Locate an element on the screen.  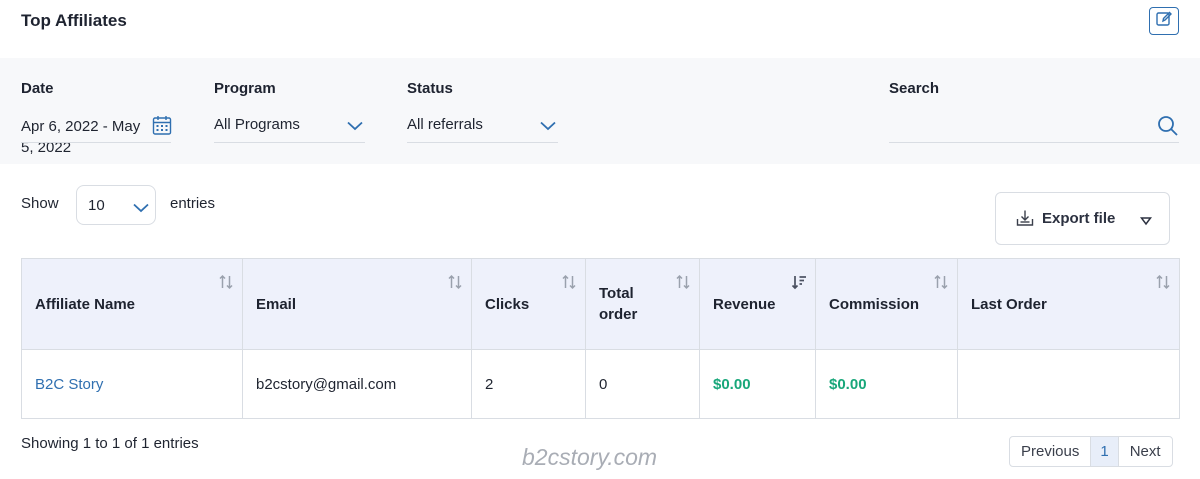
page-1-button: 1 is located at coordinates (1104, 451).